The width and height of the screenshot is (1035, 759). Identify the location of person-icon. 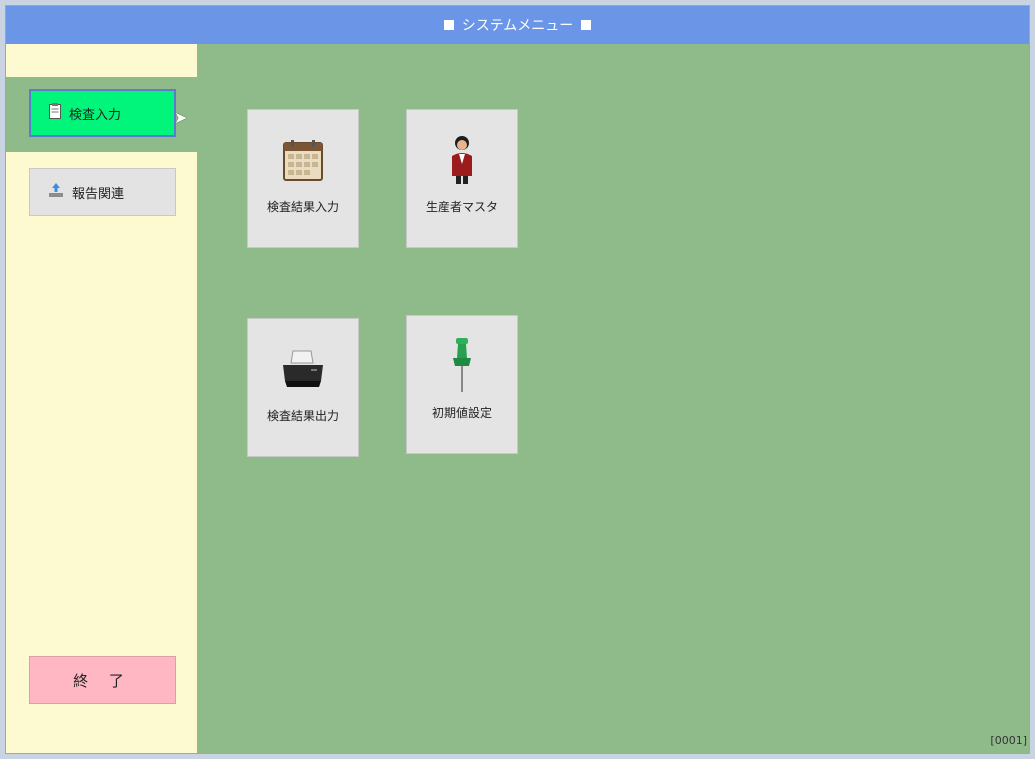
(462, 160).